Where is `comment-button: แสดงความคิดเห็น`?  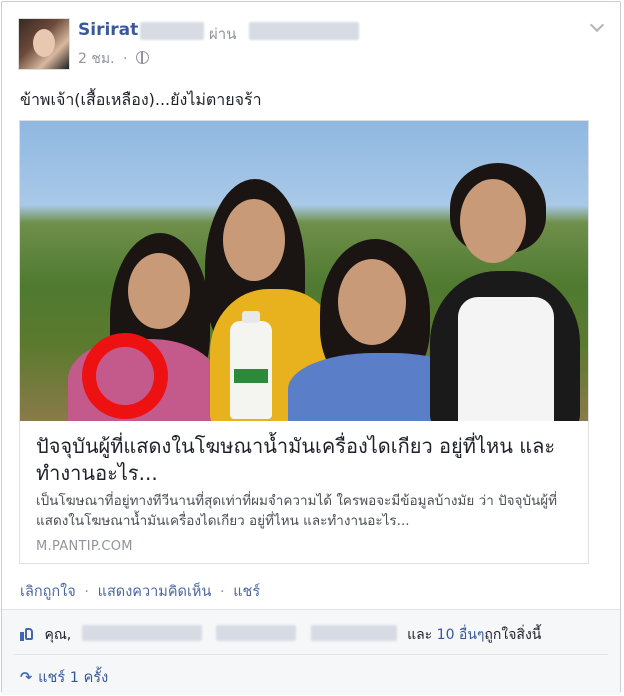
comment-button: แสดงความคิดเห็น is located at coordinates (155, 592).